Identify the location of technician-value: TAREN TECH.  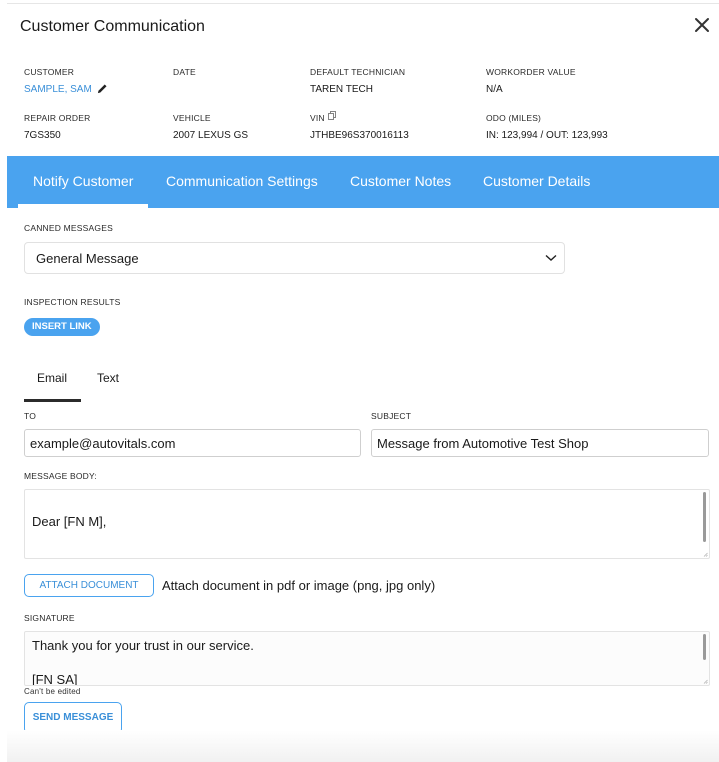
(341, 89).